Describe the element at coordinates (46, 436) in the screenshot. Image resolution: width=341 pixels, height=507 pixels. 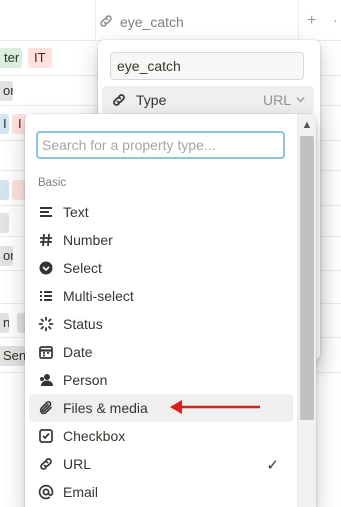
I see `checkbox-icon` at that location.